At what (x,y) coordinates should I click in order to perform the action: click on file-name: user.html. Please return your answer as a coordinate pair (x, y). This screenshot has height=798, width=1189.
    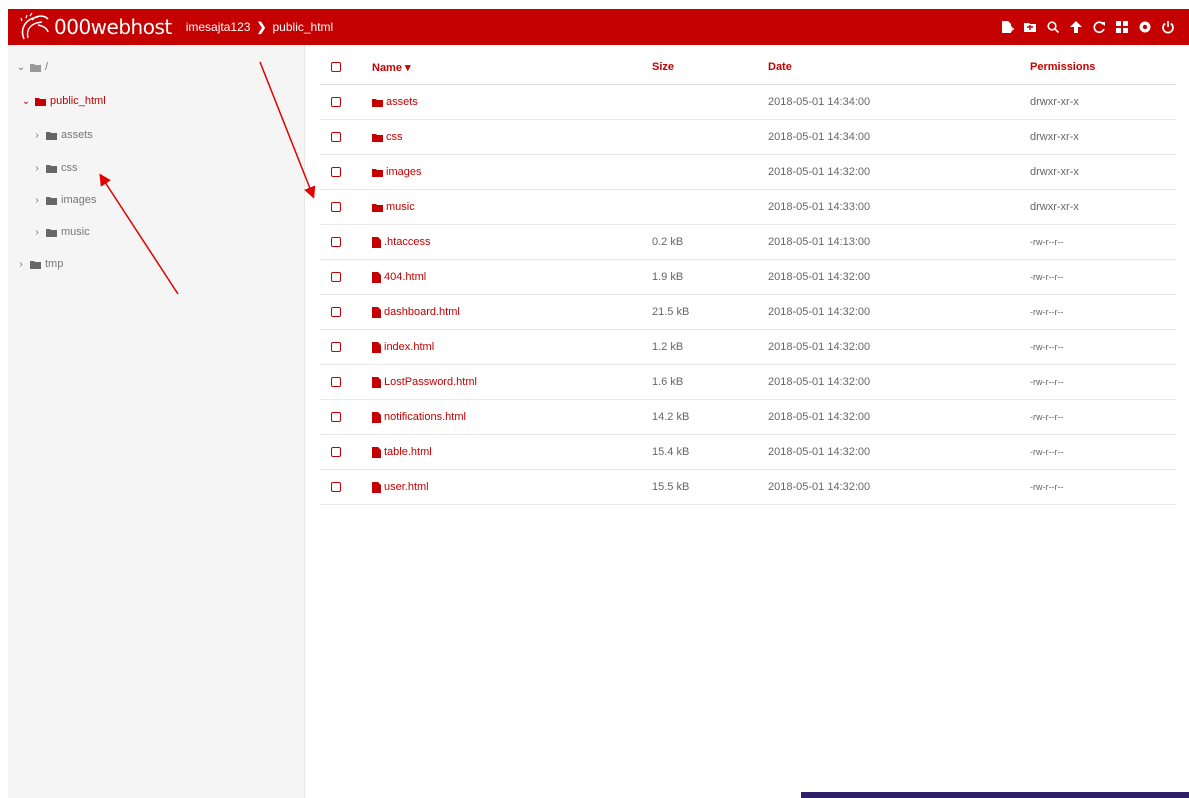
    Looking at the image, I should click on (400, 487).